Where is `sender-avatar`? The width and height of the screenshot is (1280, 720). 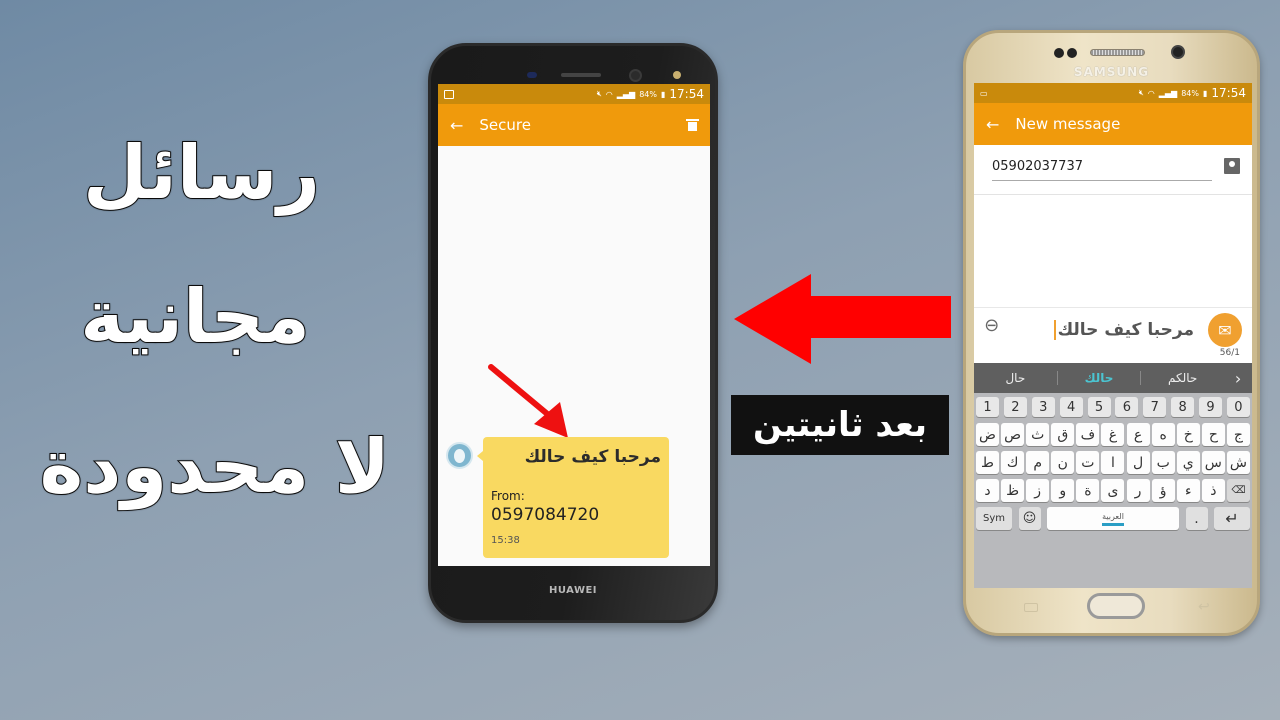
sender-avatar is located at coordinates (459, 455).